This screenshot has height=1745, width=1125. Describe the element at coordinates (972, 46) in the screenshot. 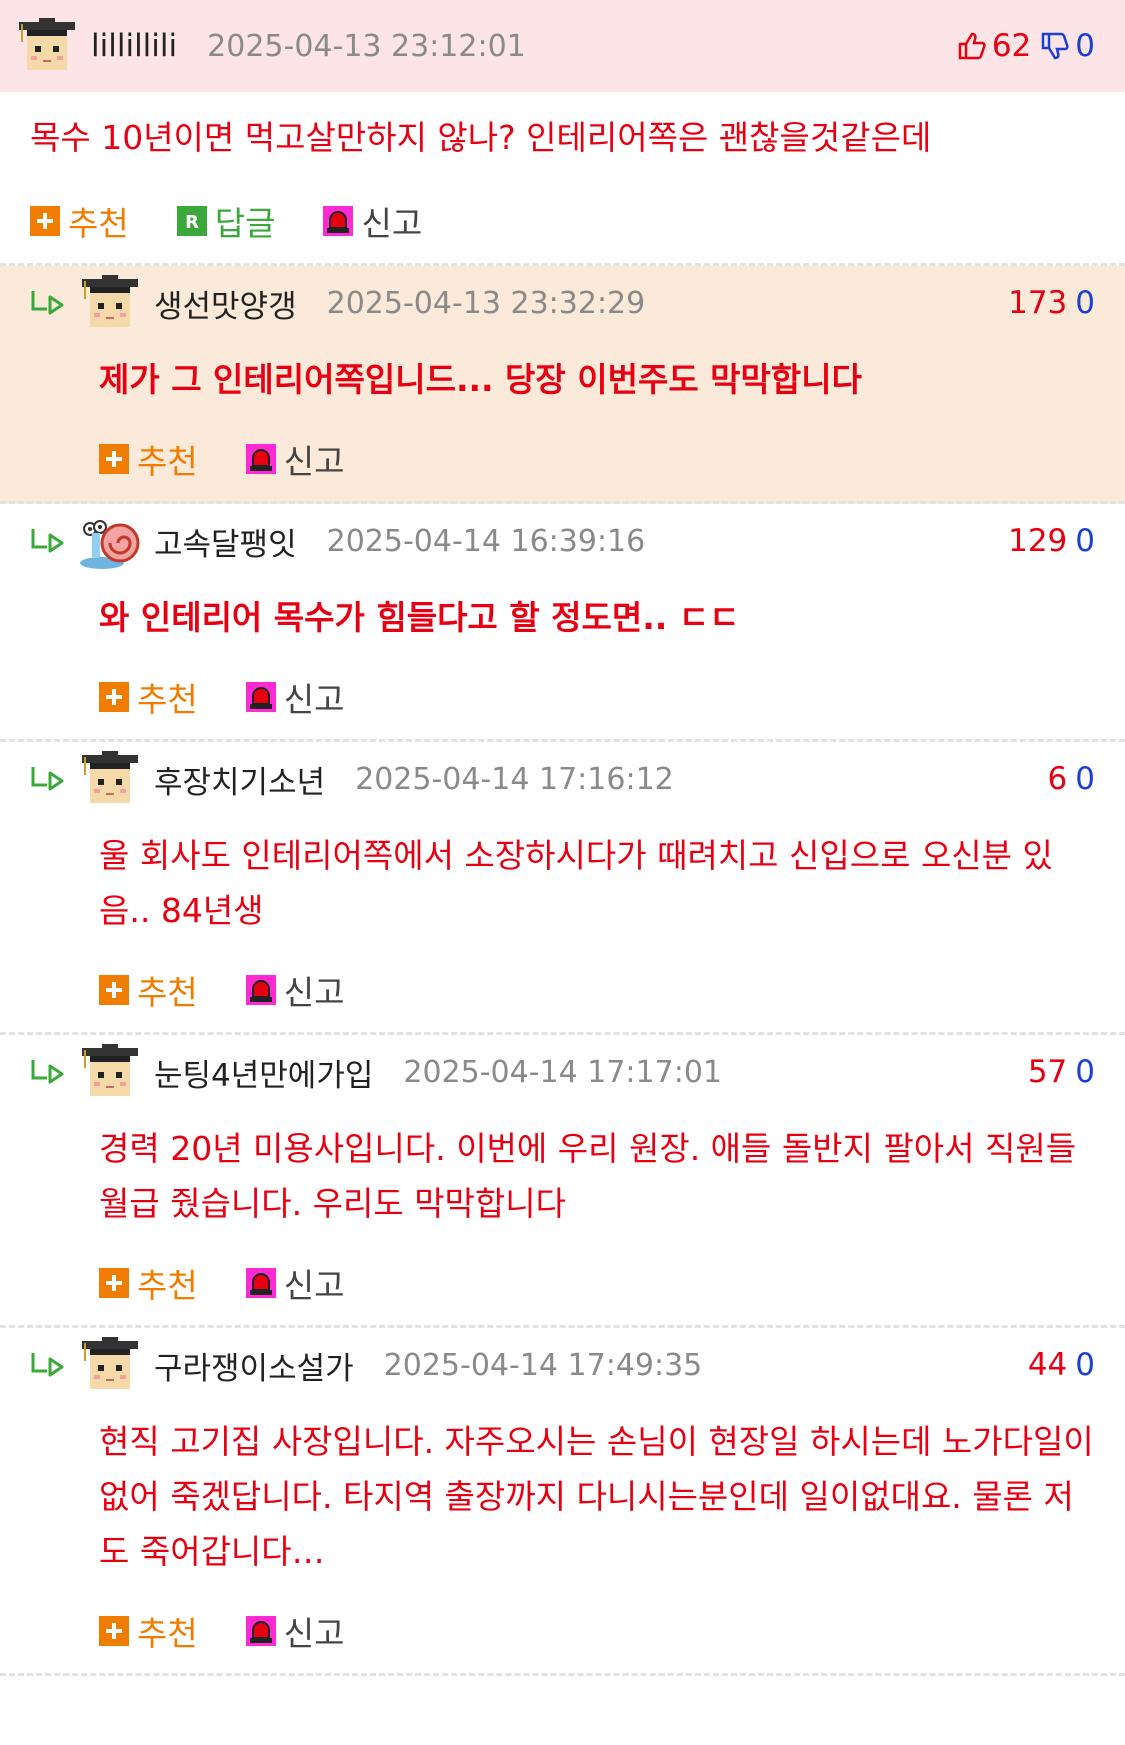

I see `thumbs-up-icon` at that location.